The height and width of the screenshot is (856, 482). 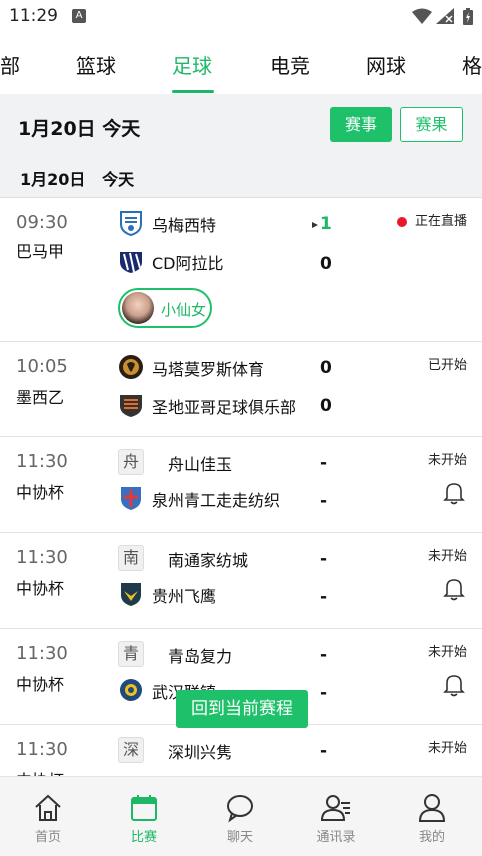 What do you see at coordinates (188, 263) in the screenshot?
I see `away-team-name: CD阿拉比` at bounding box center [188, 263].